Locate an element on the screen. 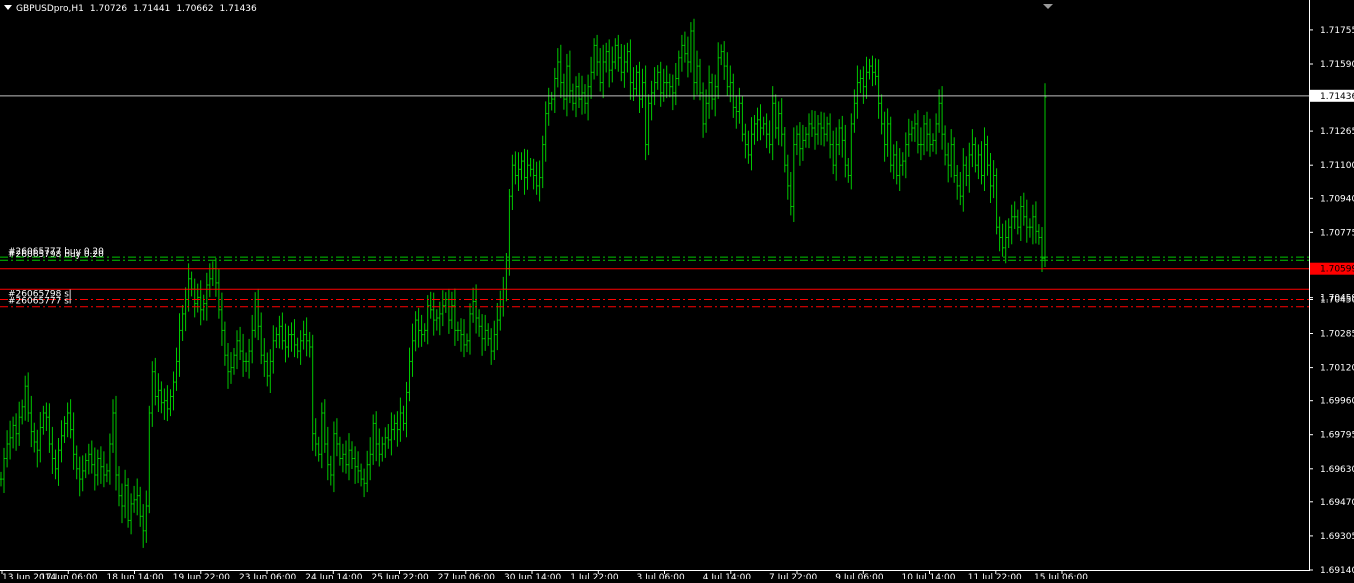  price-tick: 1.71436 is located at coordinates (1332, 95).